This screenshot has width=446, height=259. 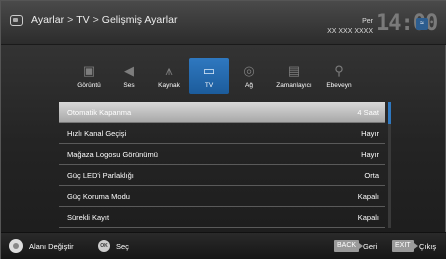 I want to click on breadcrumb-current: Gelişmiş Ayarlar, so click(x=139, y=20).